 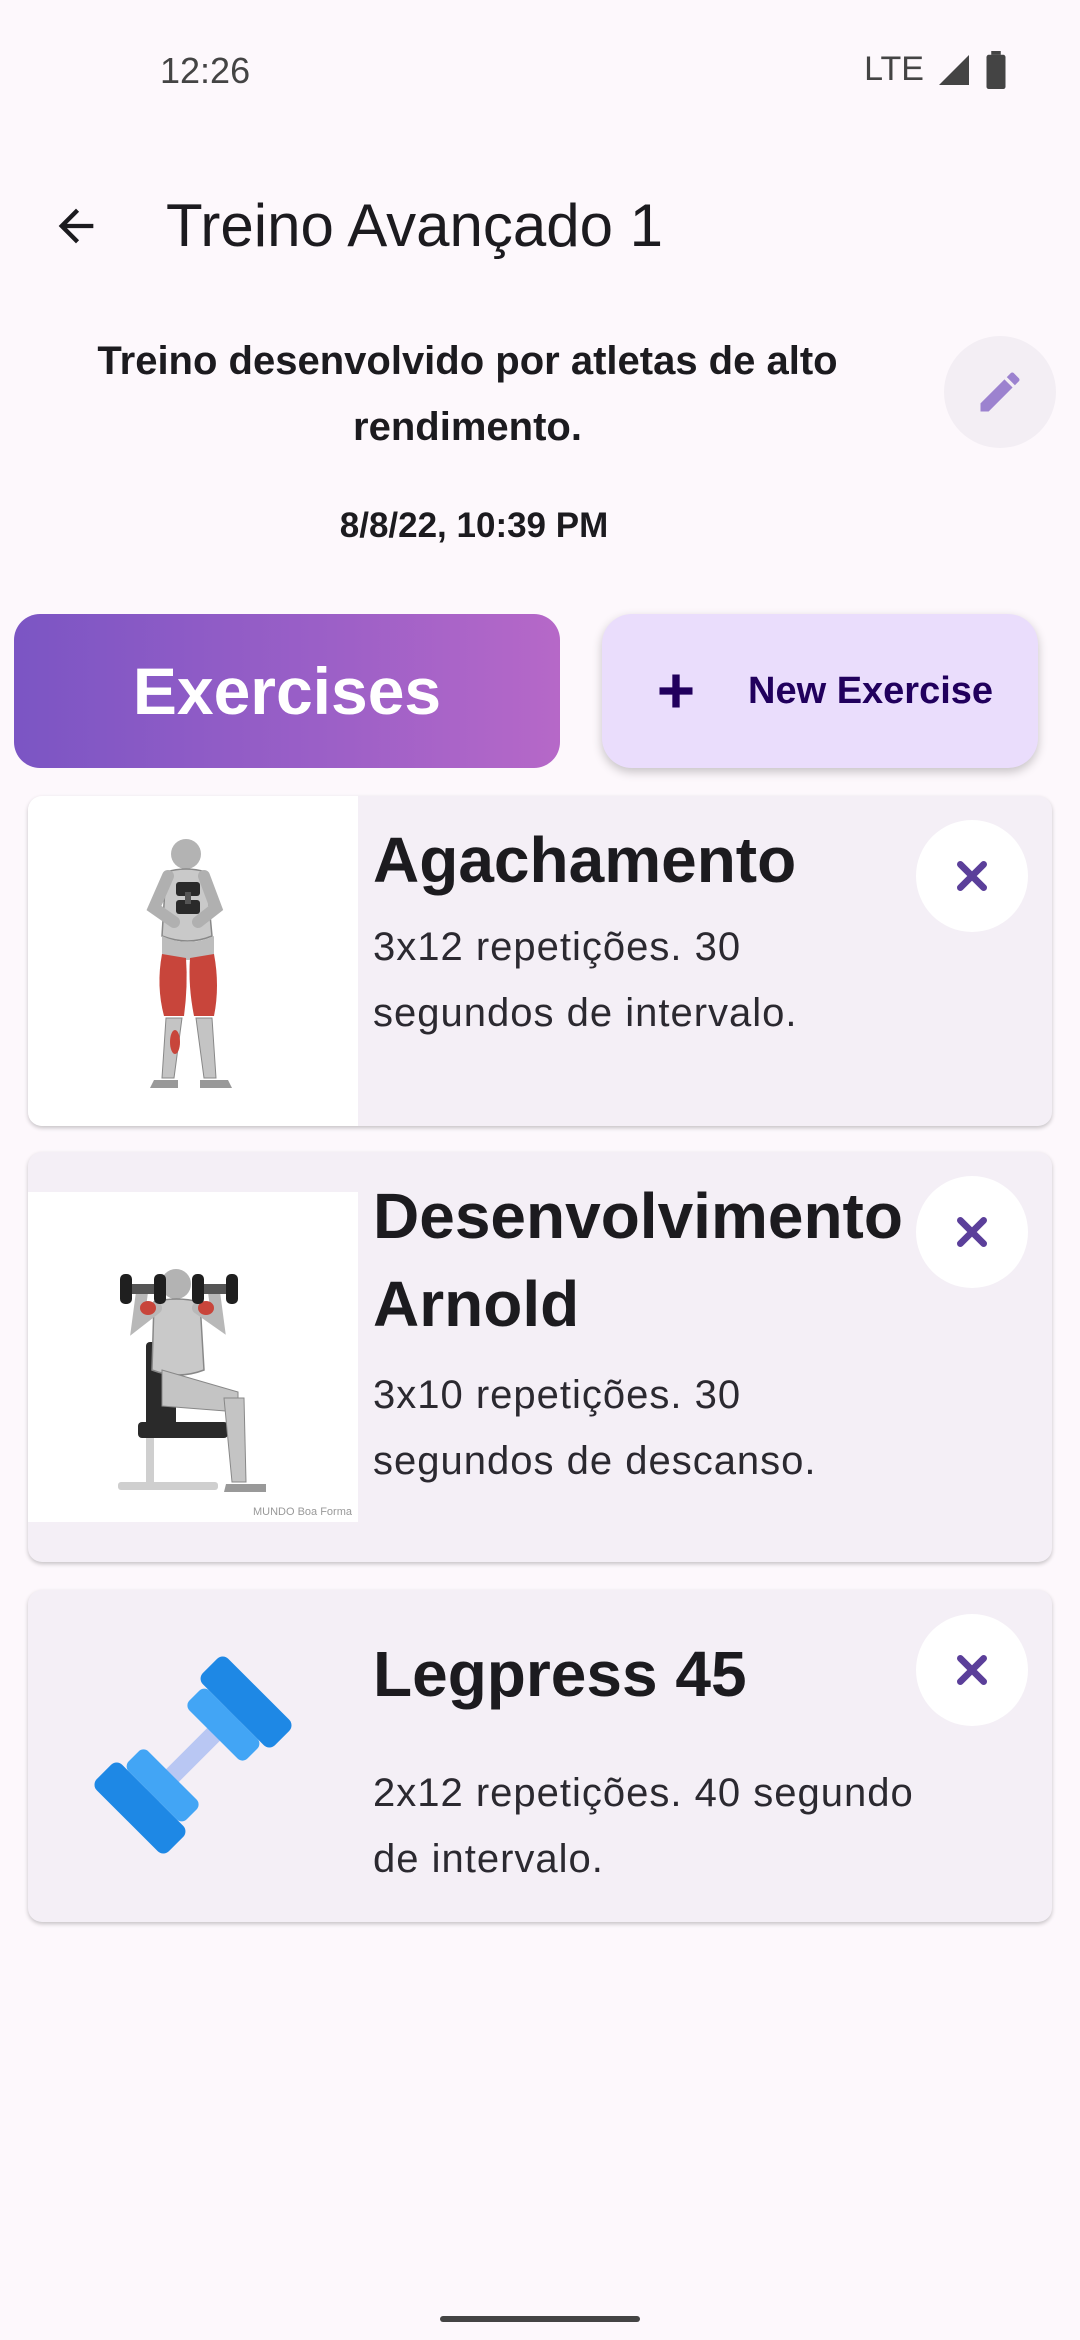 I want to click on back-button, so click(x=76, y=226).